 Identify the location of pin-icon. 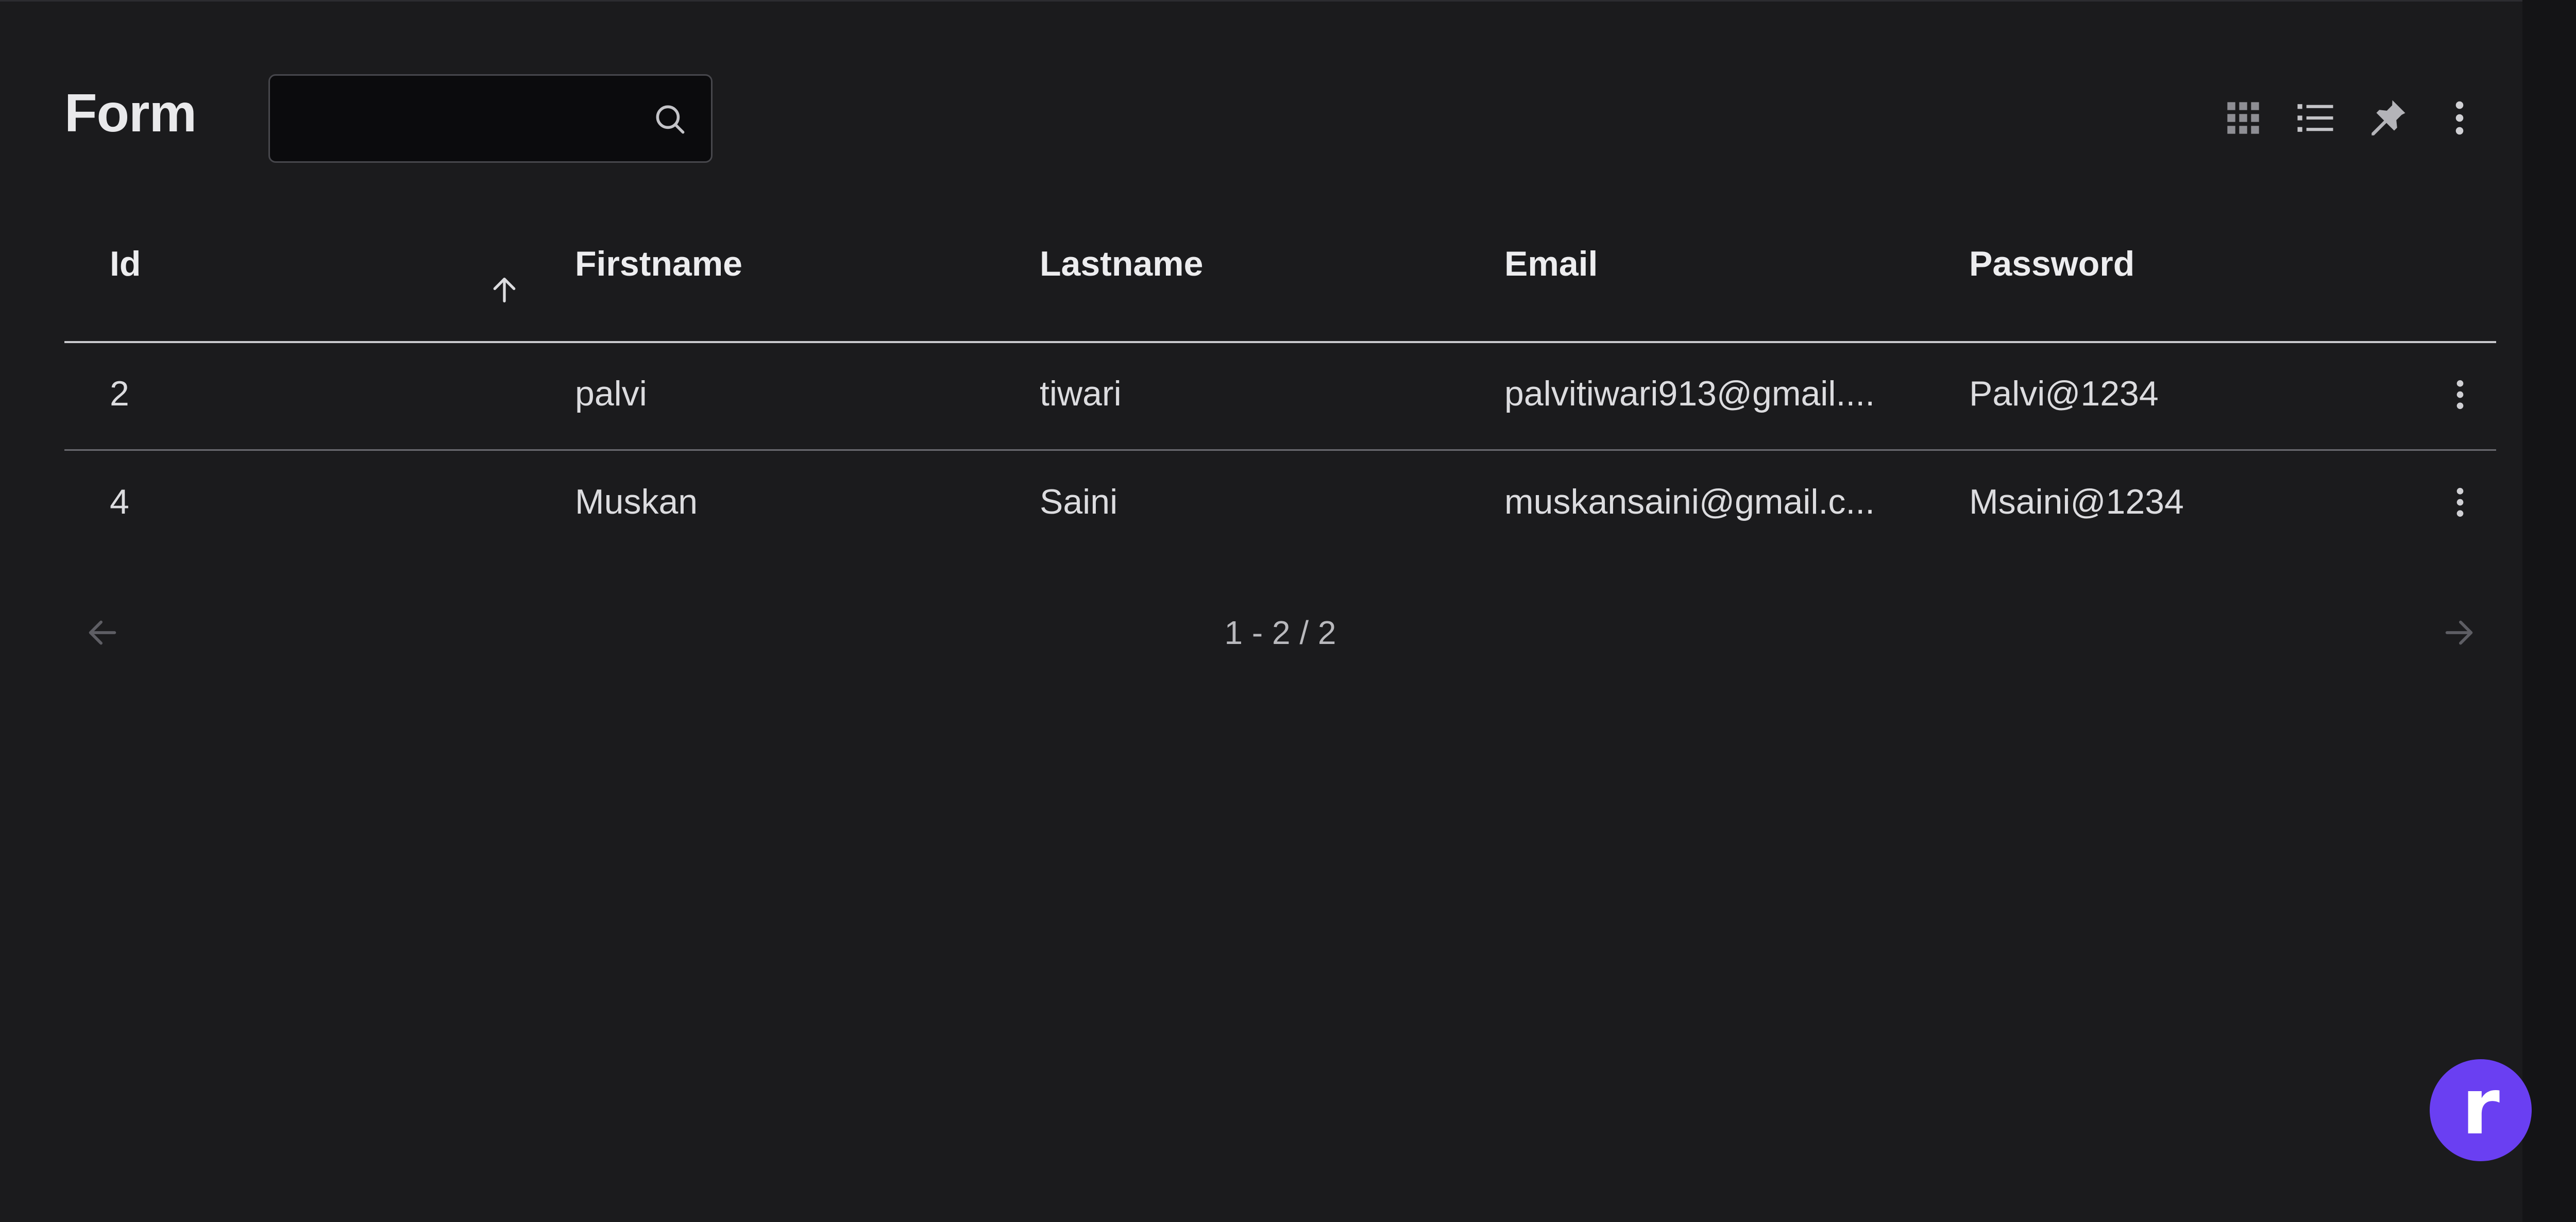
(2388, 117).